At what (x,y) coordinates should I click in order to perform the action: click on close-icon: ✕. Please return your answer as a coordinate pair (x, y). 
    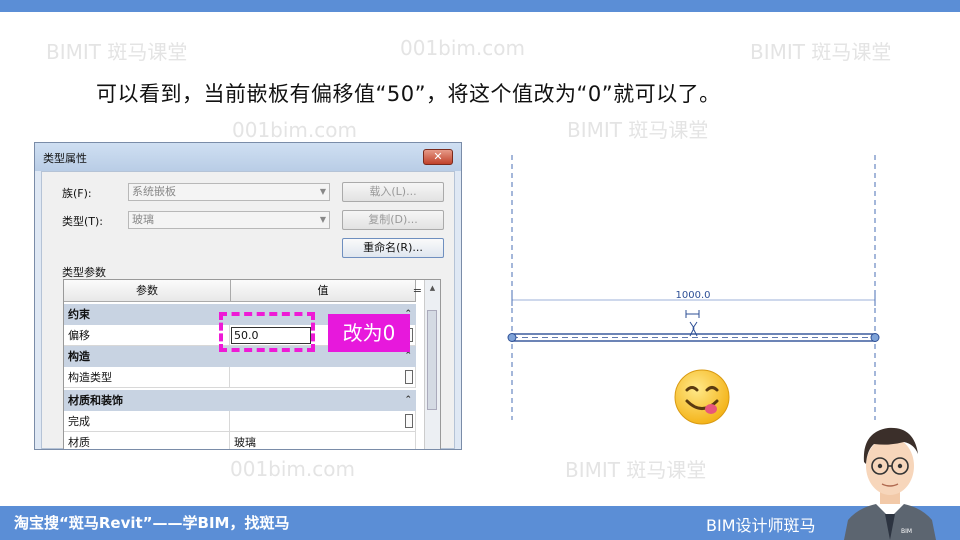
    Looking at the image, I should click on (438, 156).